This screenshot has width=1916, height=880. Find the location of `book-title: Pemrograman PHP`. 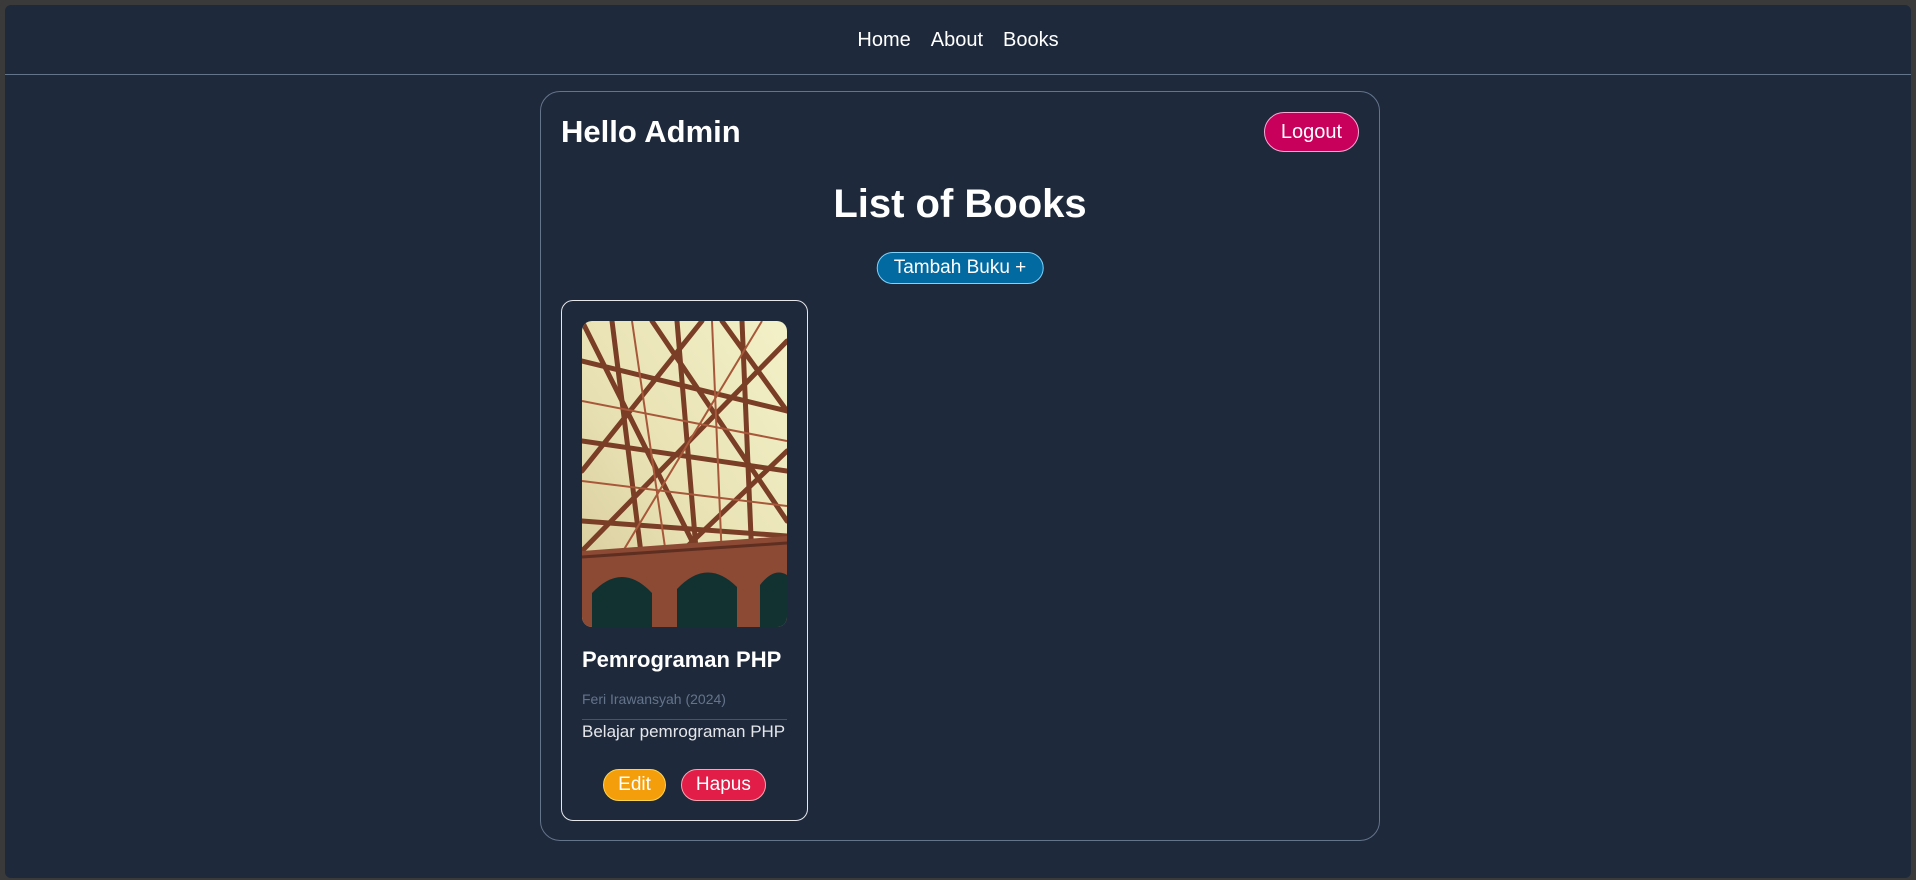

book-title: Pemrograman PHP is located at coordinates (682, 659).